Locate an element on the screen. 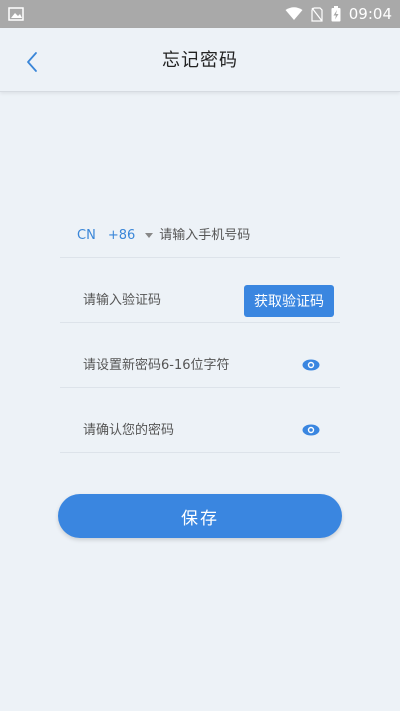 The height and width of the screenshot is (711, 400). battery-charging-icon is located at coordinates (336, 14).